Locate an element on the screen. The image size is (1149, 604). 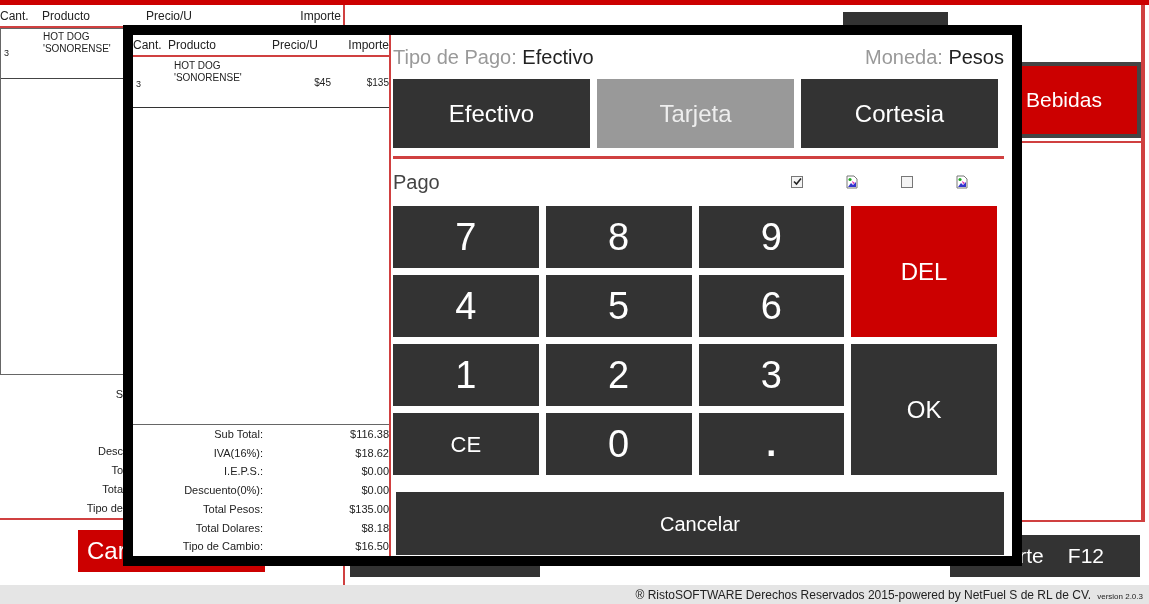
cancel-button: Cancelar is located at coordinates (700, 523).